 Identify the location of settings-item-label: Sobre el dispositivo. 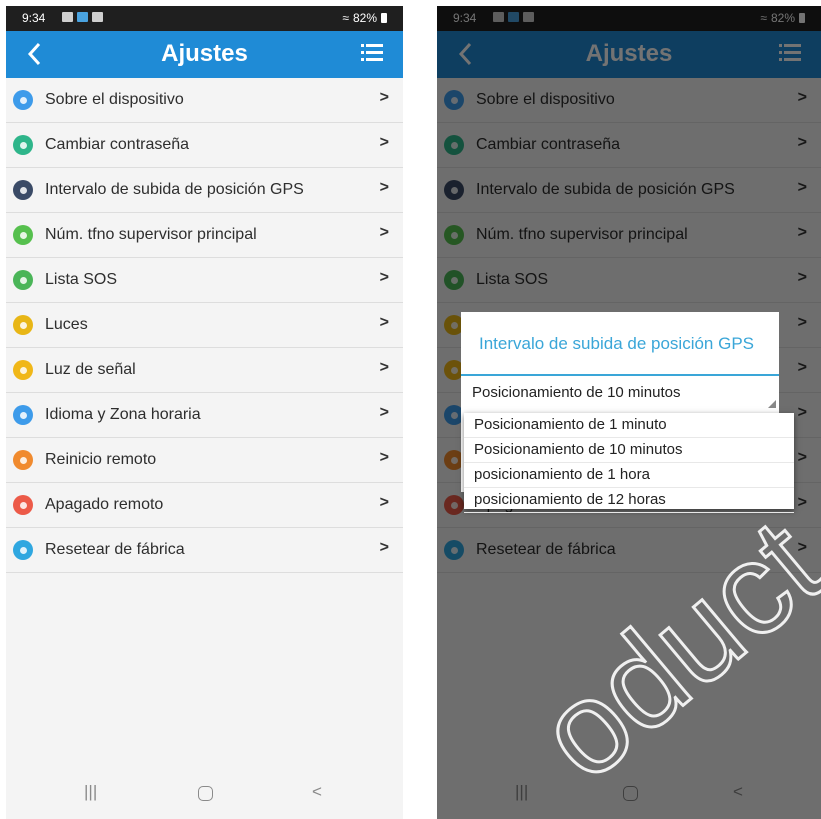
(114, 99).